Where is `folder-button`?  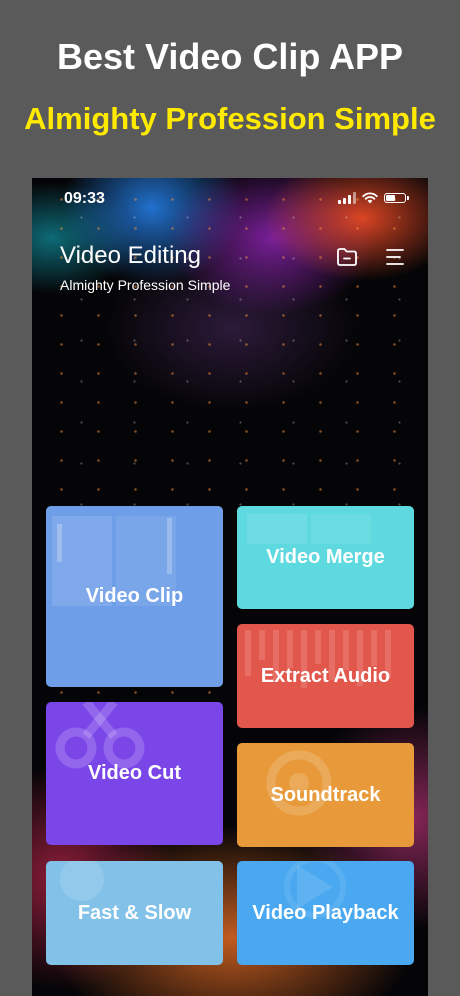 folder-button is located at coordinates (347, 257).